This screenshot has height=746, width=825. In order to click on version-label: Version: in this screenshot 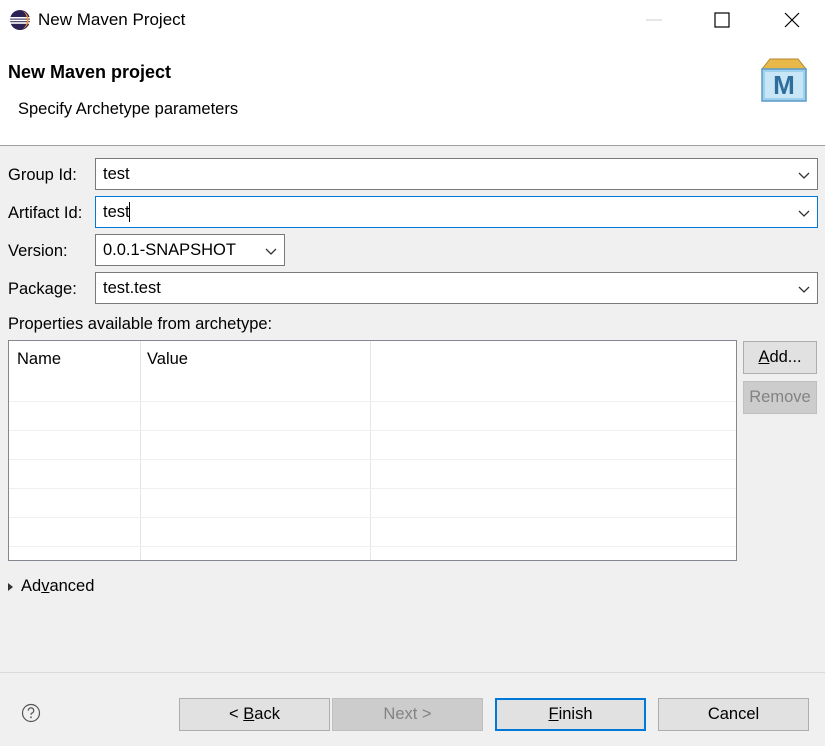, I will do `click(38, 251)`.